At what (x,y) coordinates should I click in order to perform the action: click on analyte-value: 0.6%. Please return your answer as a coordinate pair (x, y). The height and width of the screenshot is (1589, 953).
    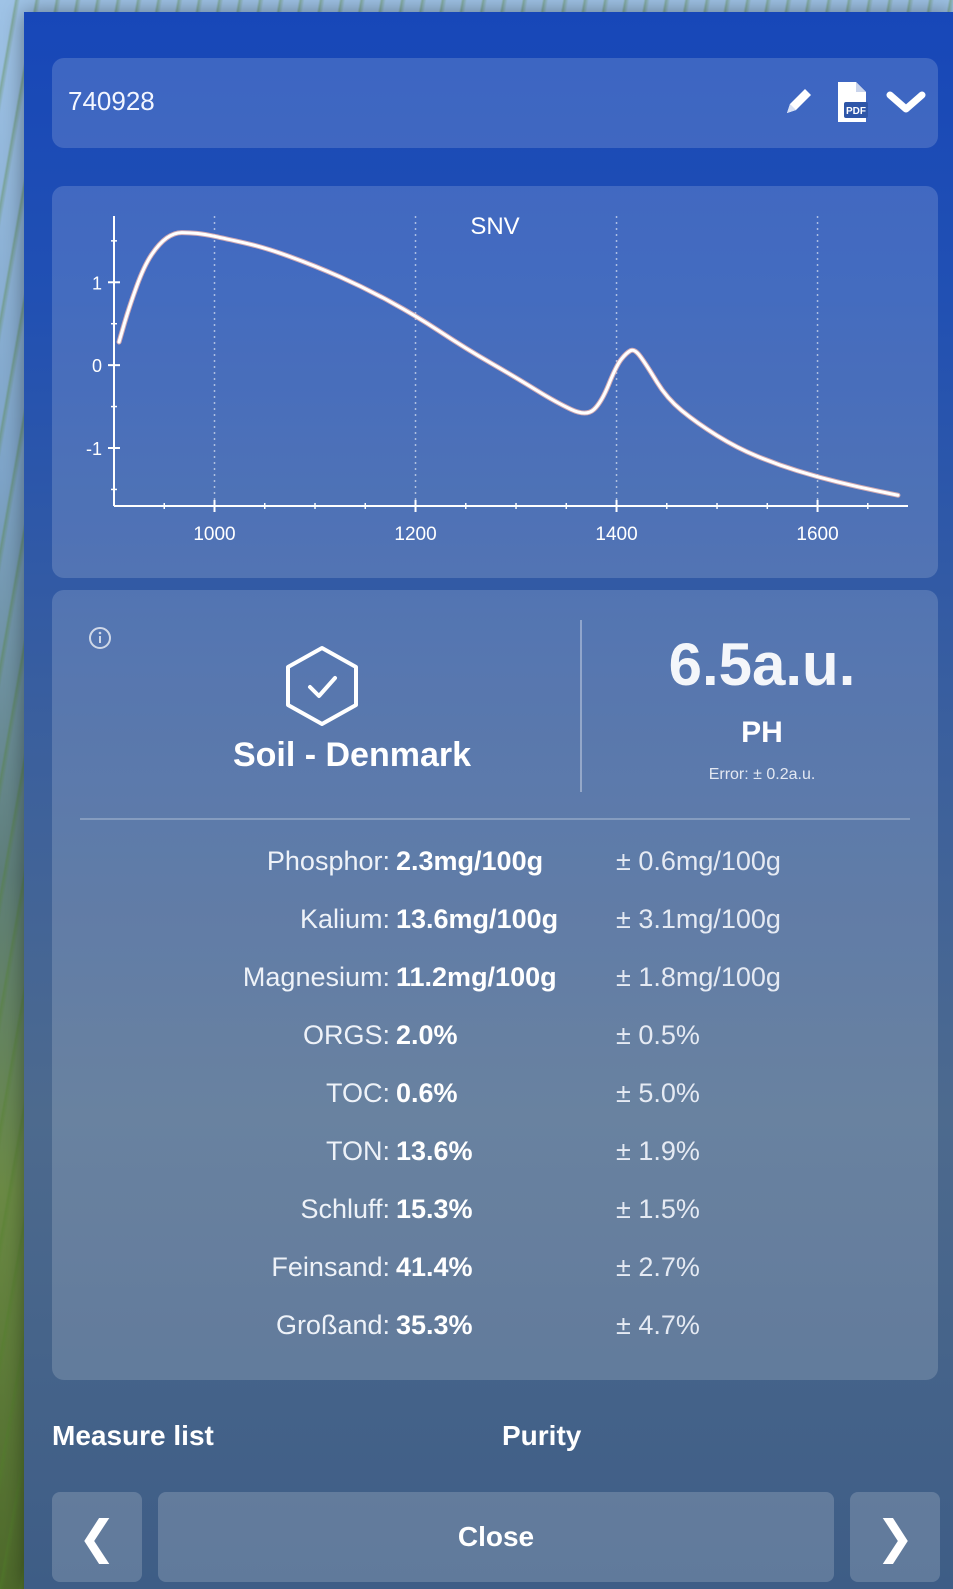
    Looking at the image, I should click on (427, 1093).